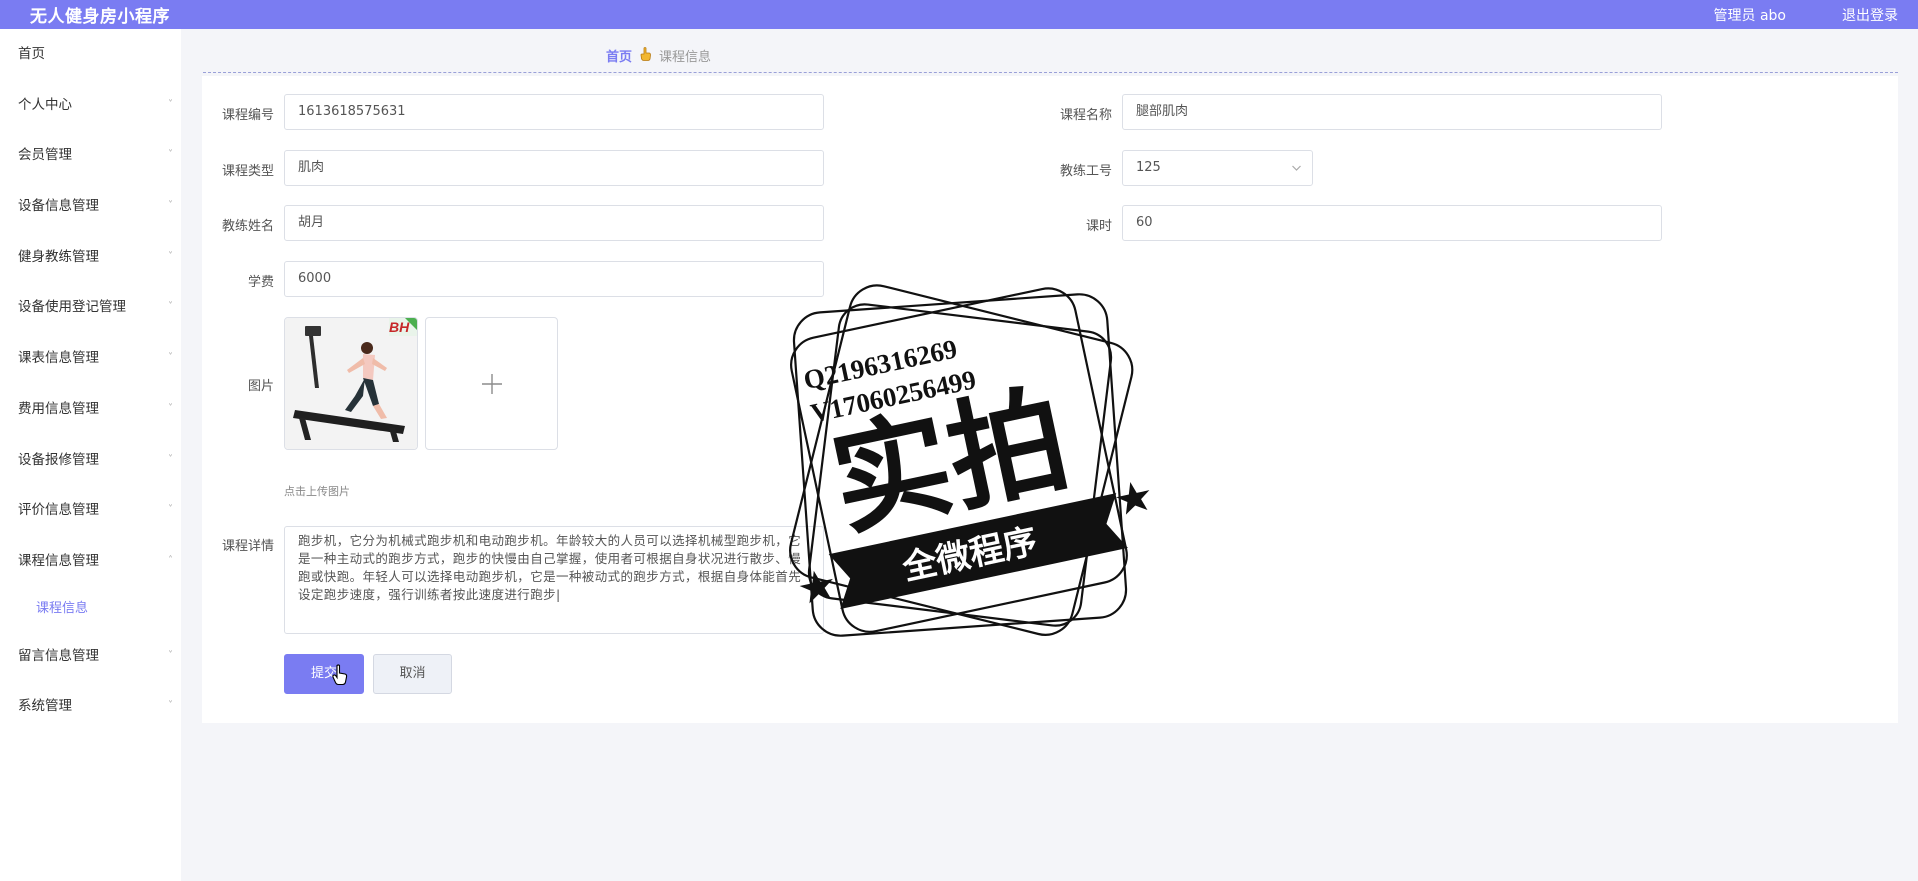 The width and height of the screenshot is (1918, 881). Describe the element at coordinates (247, 546) in the screenshot. I see `detail-label: 课程详情` at that location.